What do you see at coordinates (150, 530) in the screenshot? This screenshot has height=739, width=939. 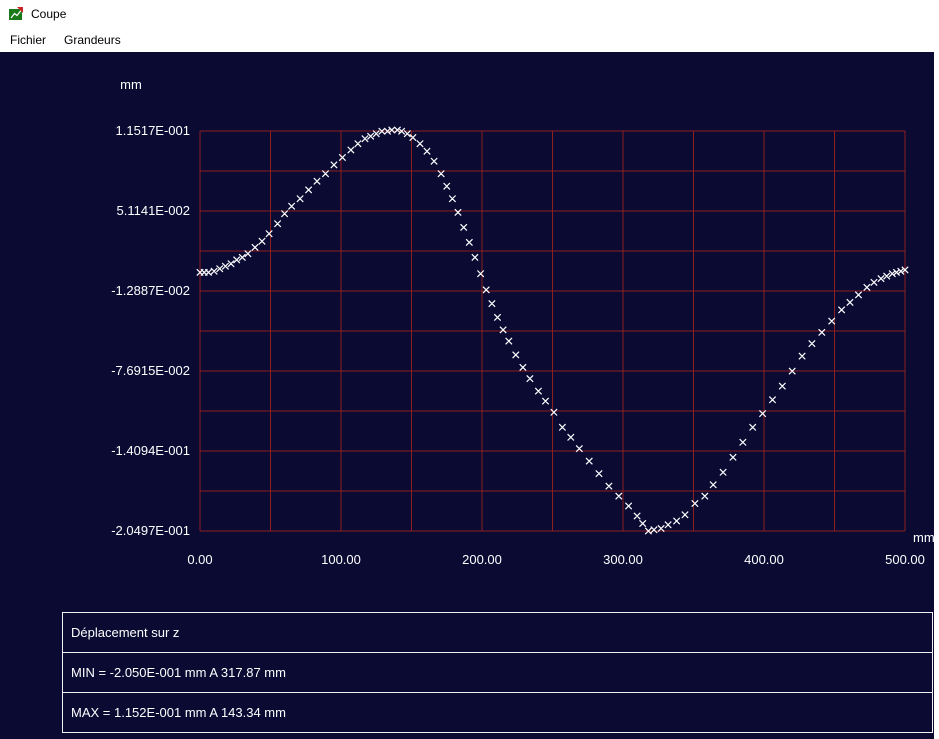 I see `y-tick-label: -2.0497E-001` at bounding box center [150, 530].